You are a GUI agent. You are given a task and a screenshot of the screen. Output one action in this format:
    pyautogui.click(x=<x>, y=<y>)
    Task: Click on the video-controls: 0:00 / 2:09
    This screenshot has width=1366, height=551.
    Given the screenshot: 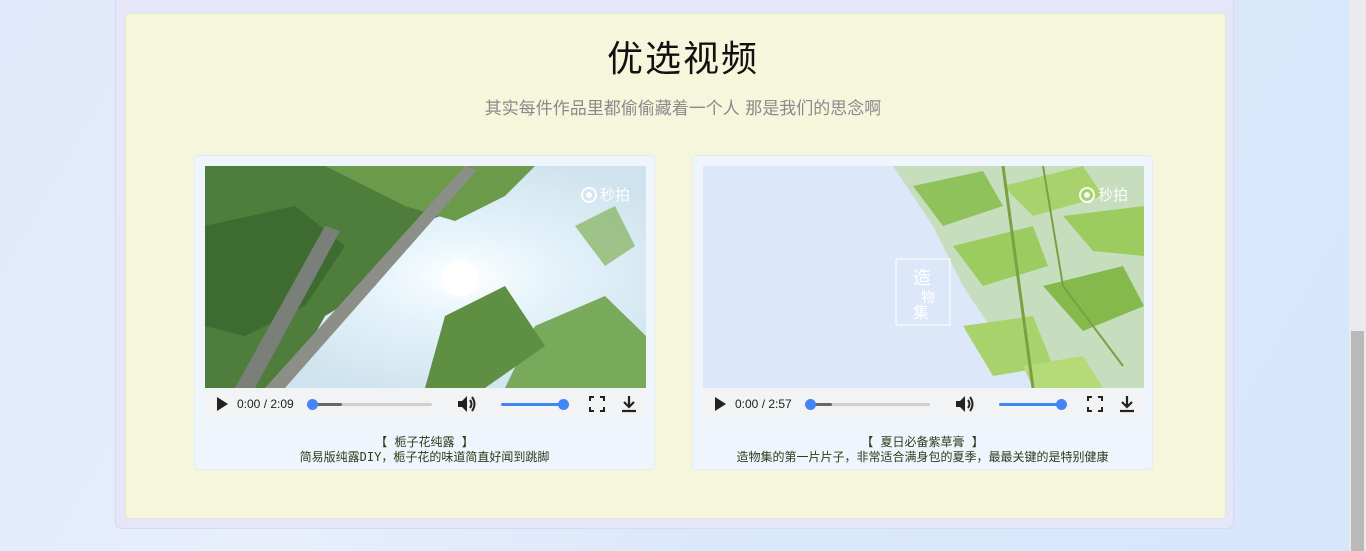 What is the action you would take?
    pyautogui.click(x=425, y=403)
    